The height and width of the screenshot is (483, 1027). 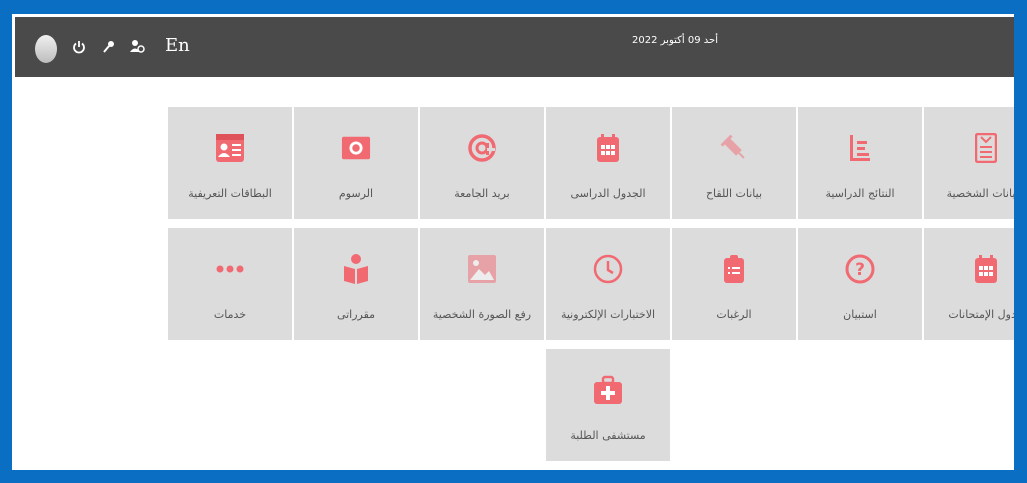 What do you see at coordinates (860, 148) in the screenshot?
I see `results-chart-icon` at bounding box center [860, 148].